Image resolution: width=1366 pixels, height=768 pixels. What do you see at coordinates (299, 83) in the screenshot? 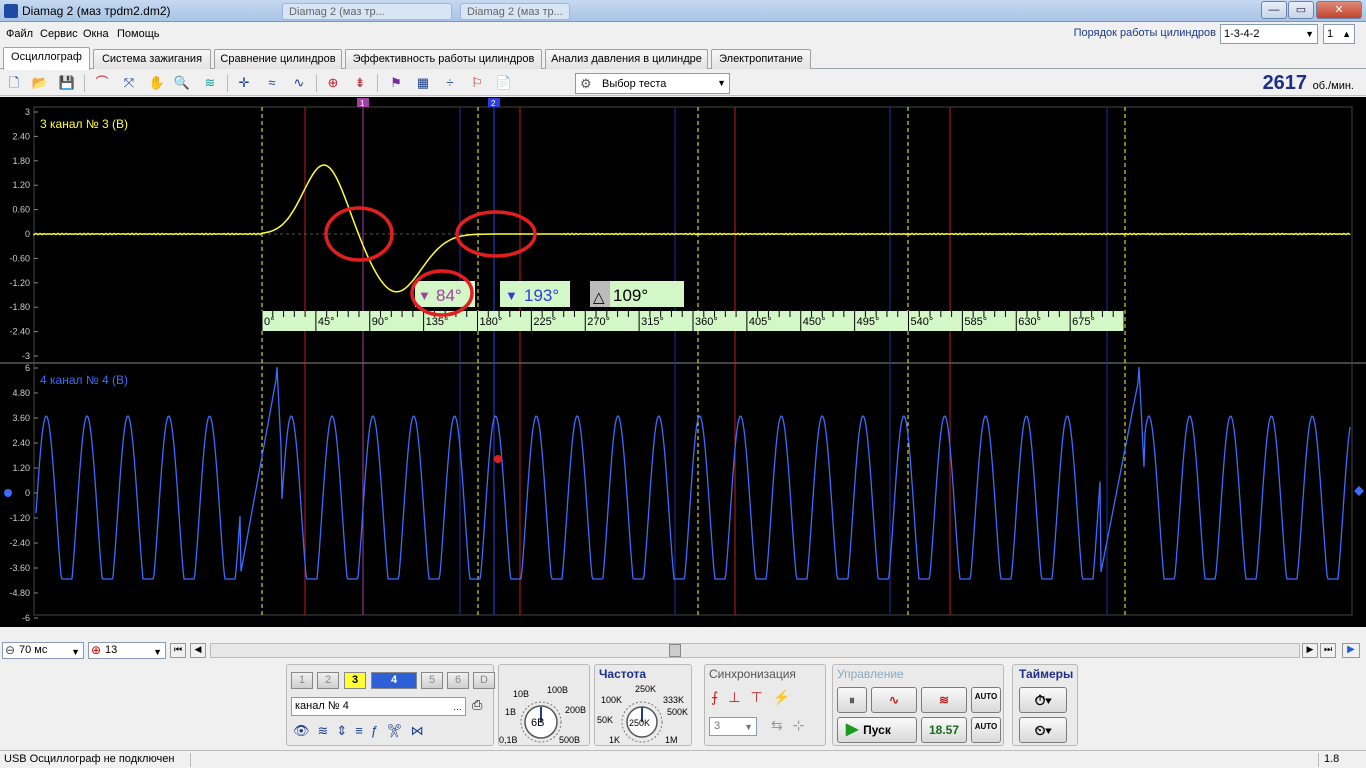
I see `compare-waves-icon: ∿` at bounding box center [299, 83].